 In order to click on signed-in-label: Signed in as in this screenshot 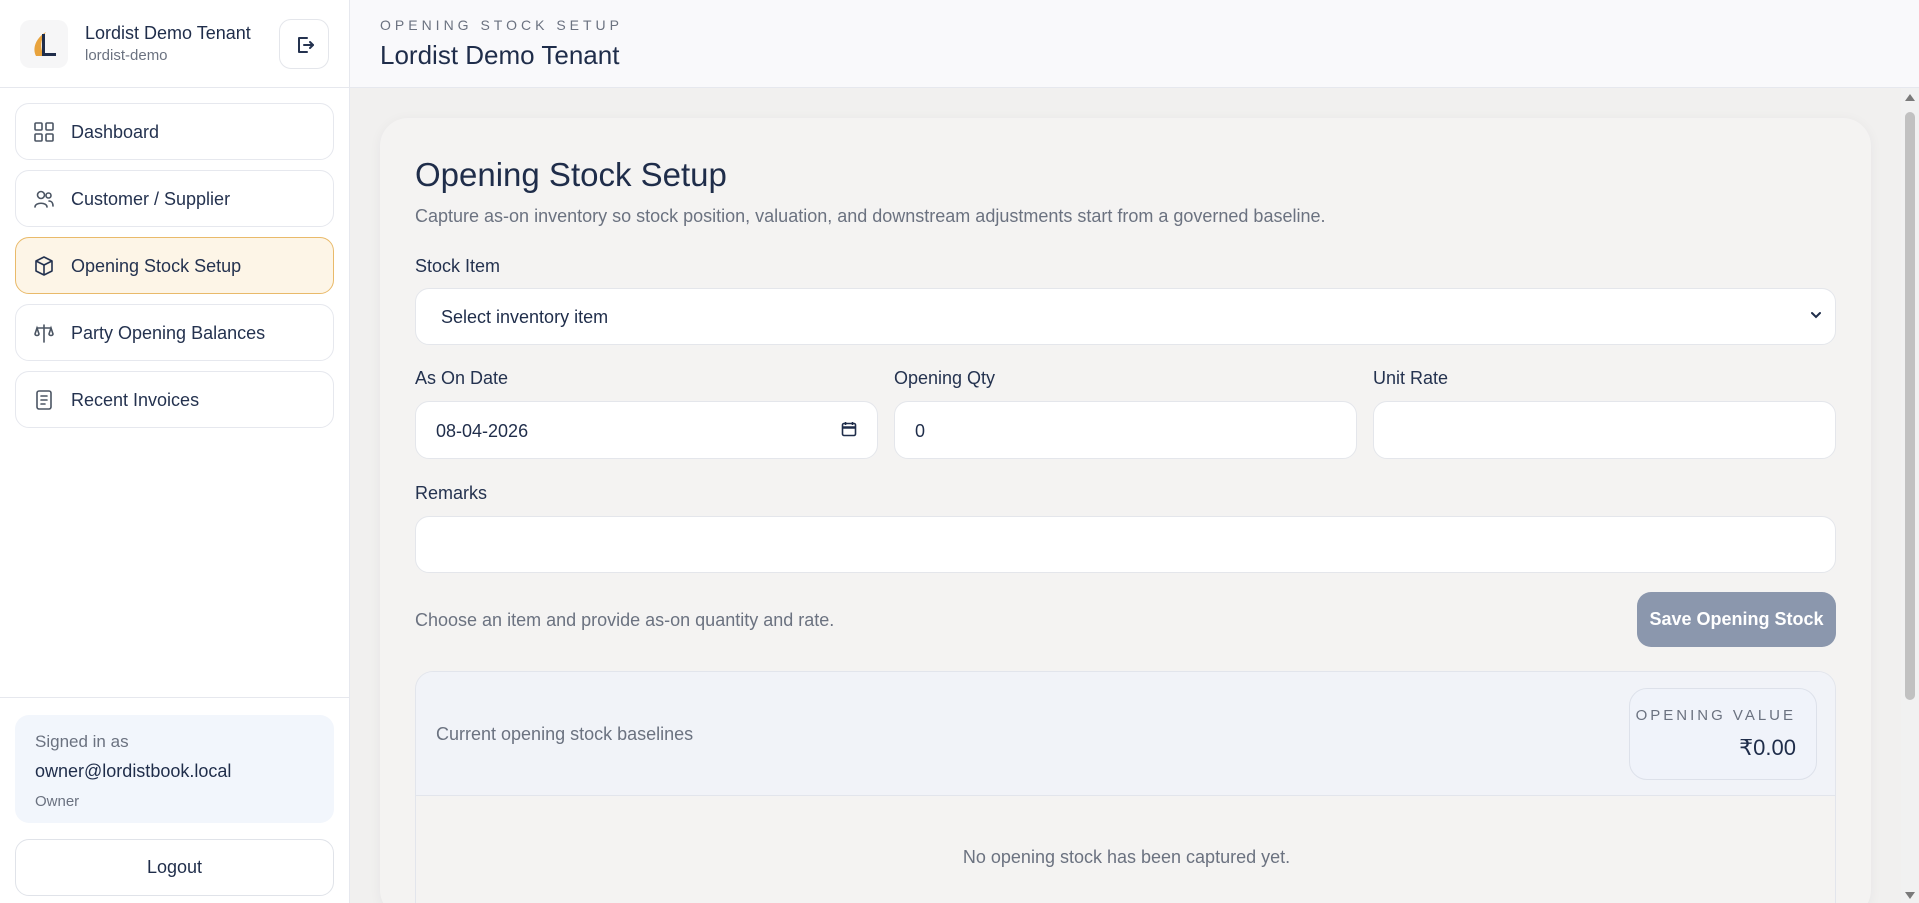, I will do `click(82, 741)`.